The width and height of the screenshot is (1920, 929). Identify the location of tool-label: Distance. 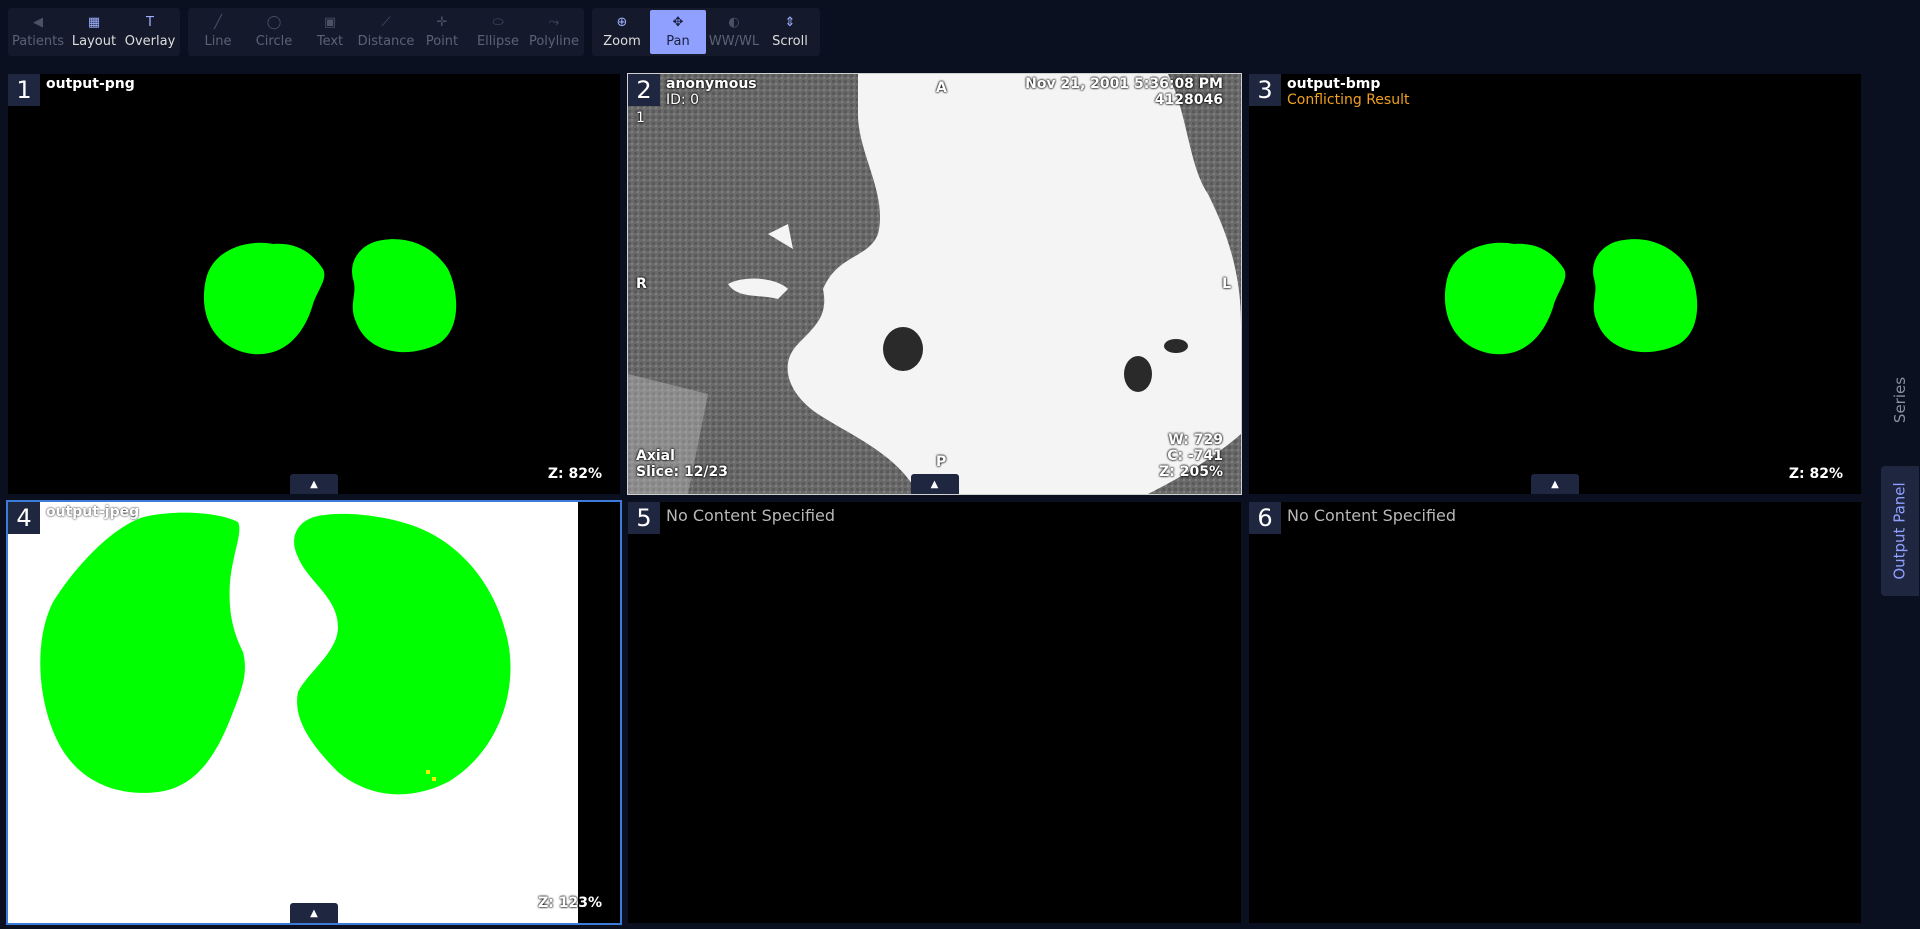
(386, 41).